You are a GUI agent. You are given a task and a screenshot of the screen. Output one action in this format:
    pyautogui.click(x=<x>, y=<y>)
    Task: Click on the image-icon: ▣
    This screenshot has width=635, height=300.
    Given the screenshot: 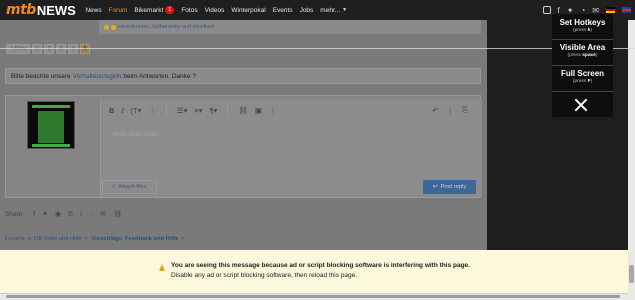 What is the action you would take?
    pyautogui.click(x=258, y=110)
    